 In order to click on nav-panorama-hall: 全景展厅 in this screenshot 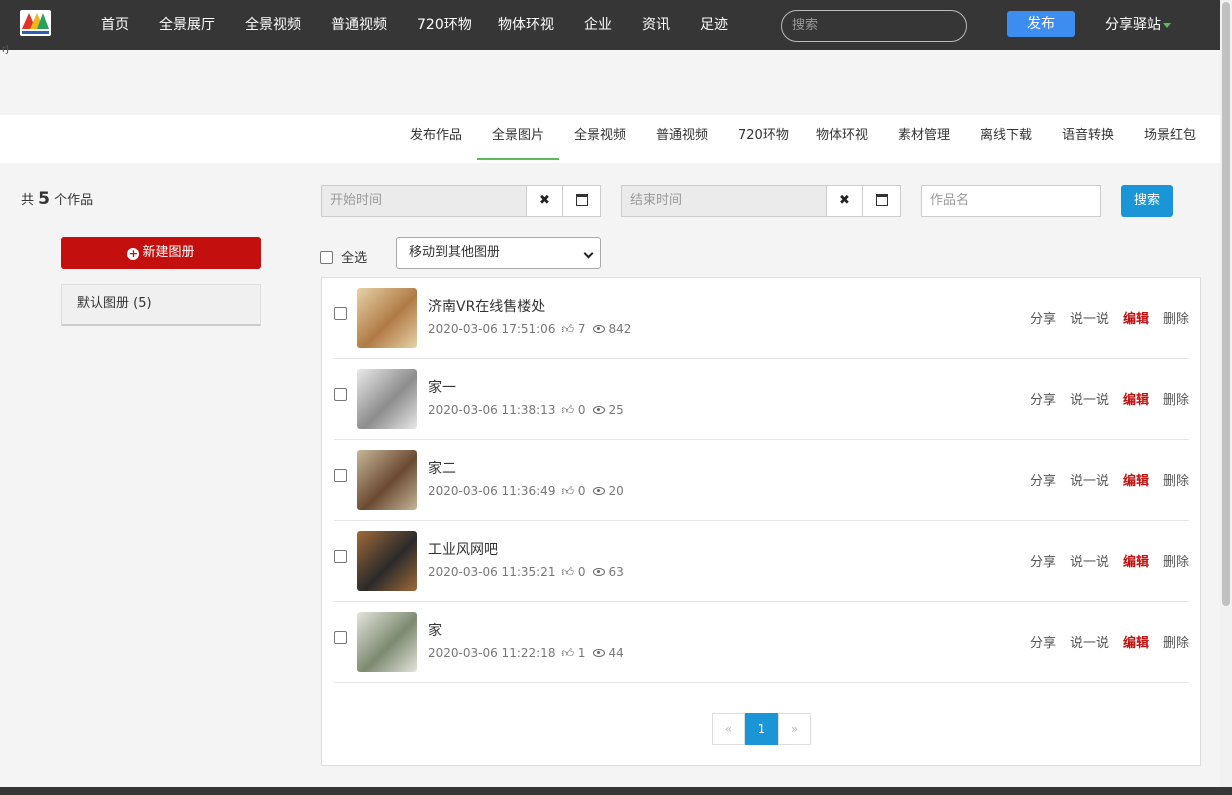, I will do `click(187, 25)`.